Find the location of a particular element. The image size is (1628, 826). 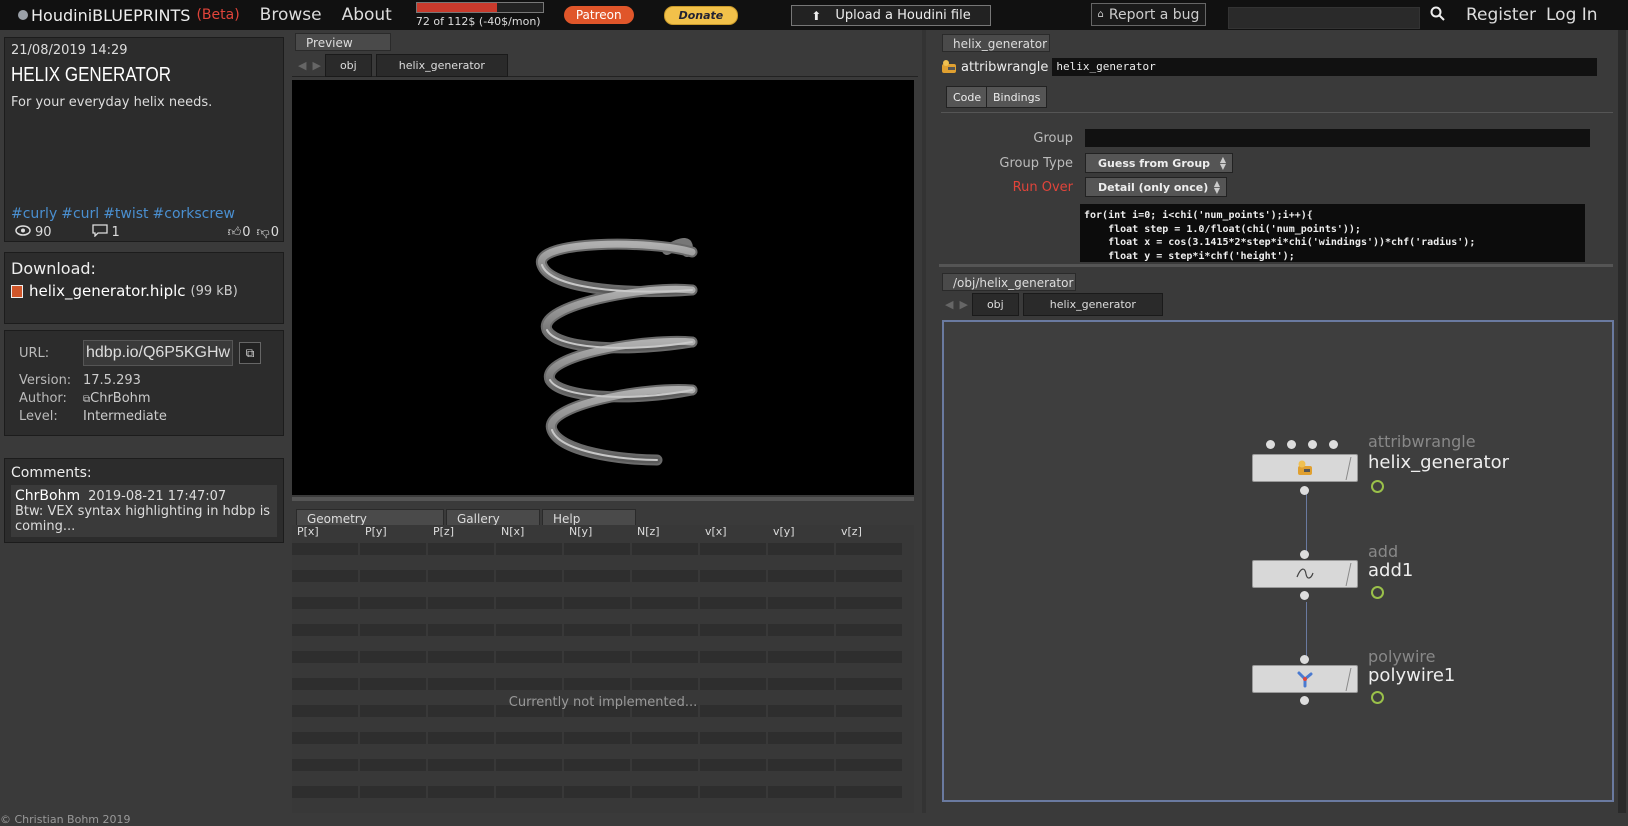

download-heading: Download: is located at coordinates (53, 268).